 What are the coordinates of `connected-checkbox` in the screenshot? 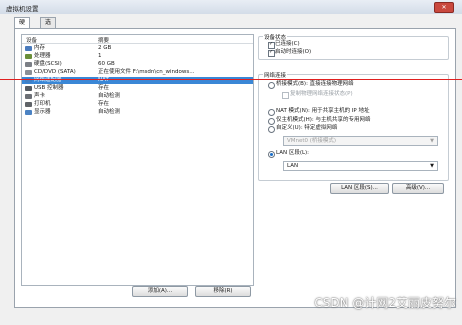 It's located at (271, 45).